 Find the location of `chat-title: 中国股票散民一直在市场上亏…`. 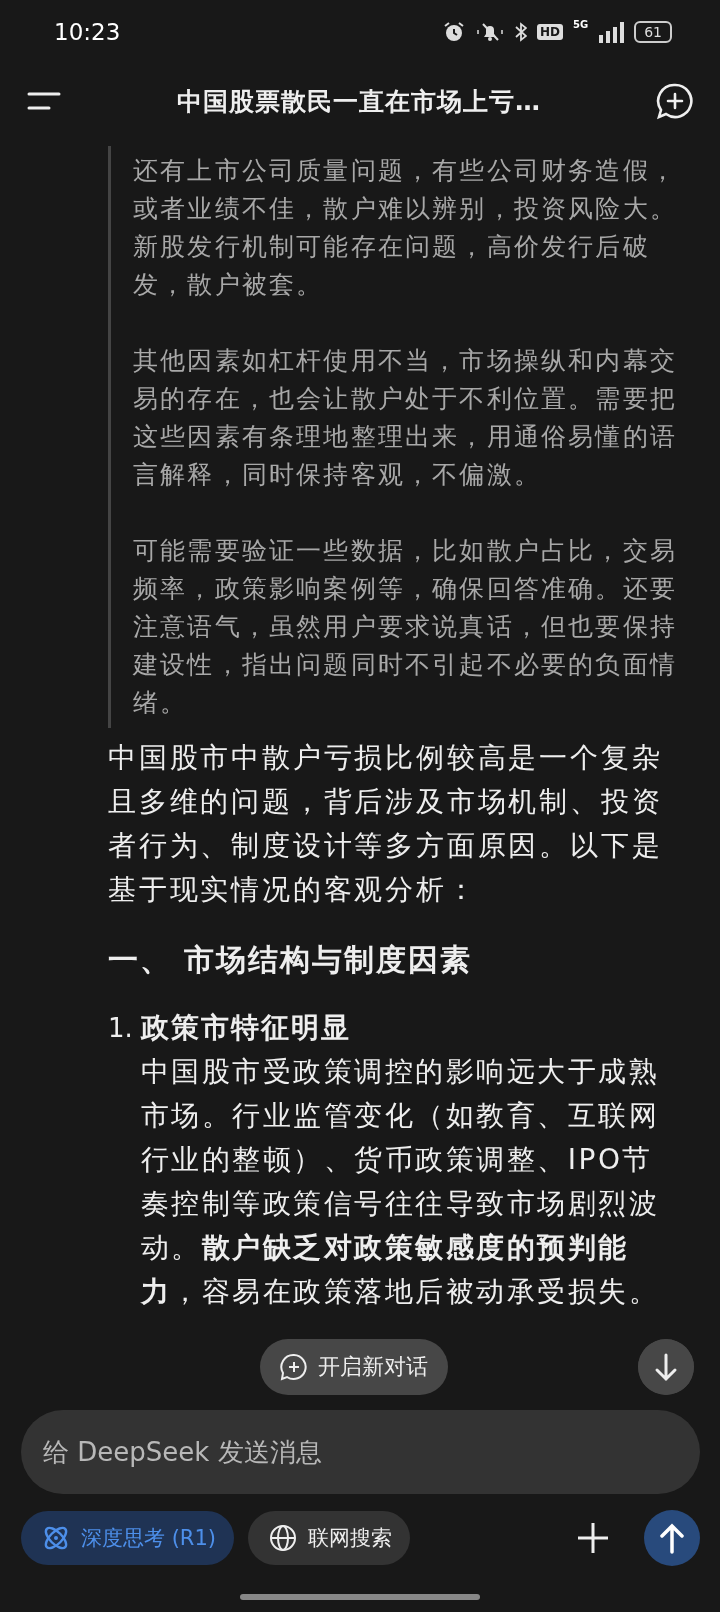

chat-title: 中国股票散民一直在市场上亏… is located at coordinates (359, 101).